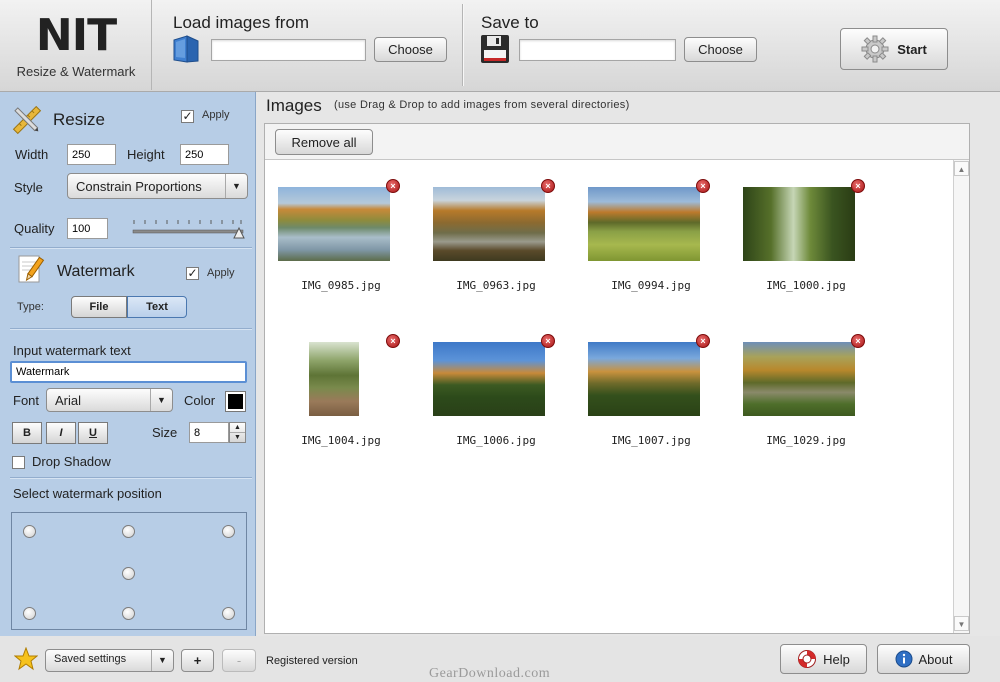 This screenshot has height=682, width=1000. I want to click on load-path-input, so click(288, 50).